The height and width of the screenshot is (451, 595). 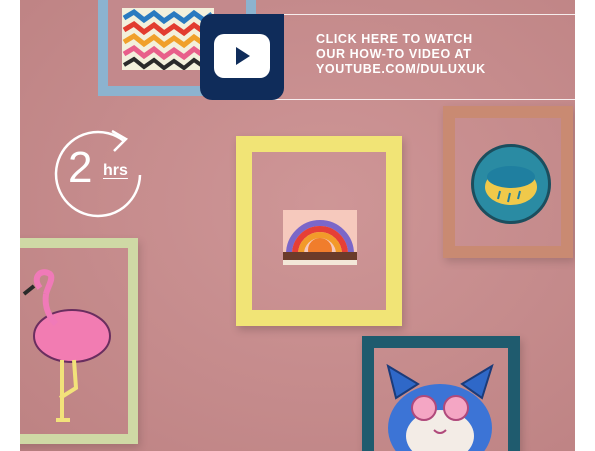 I want to click on storm-drawing, so click(x=511, y=185).